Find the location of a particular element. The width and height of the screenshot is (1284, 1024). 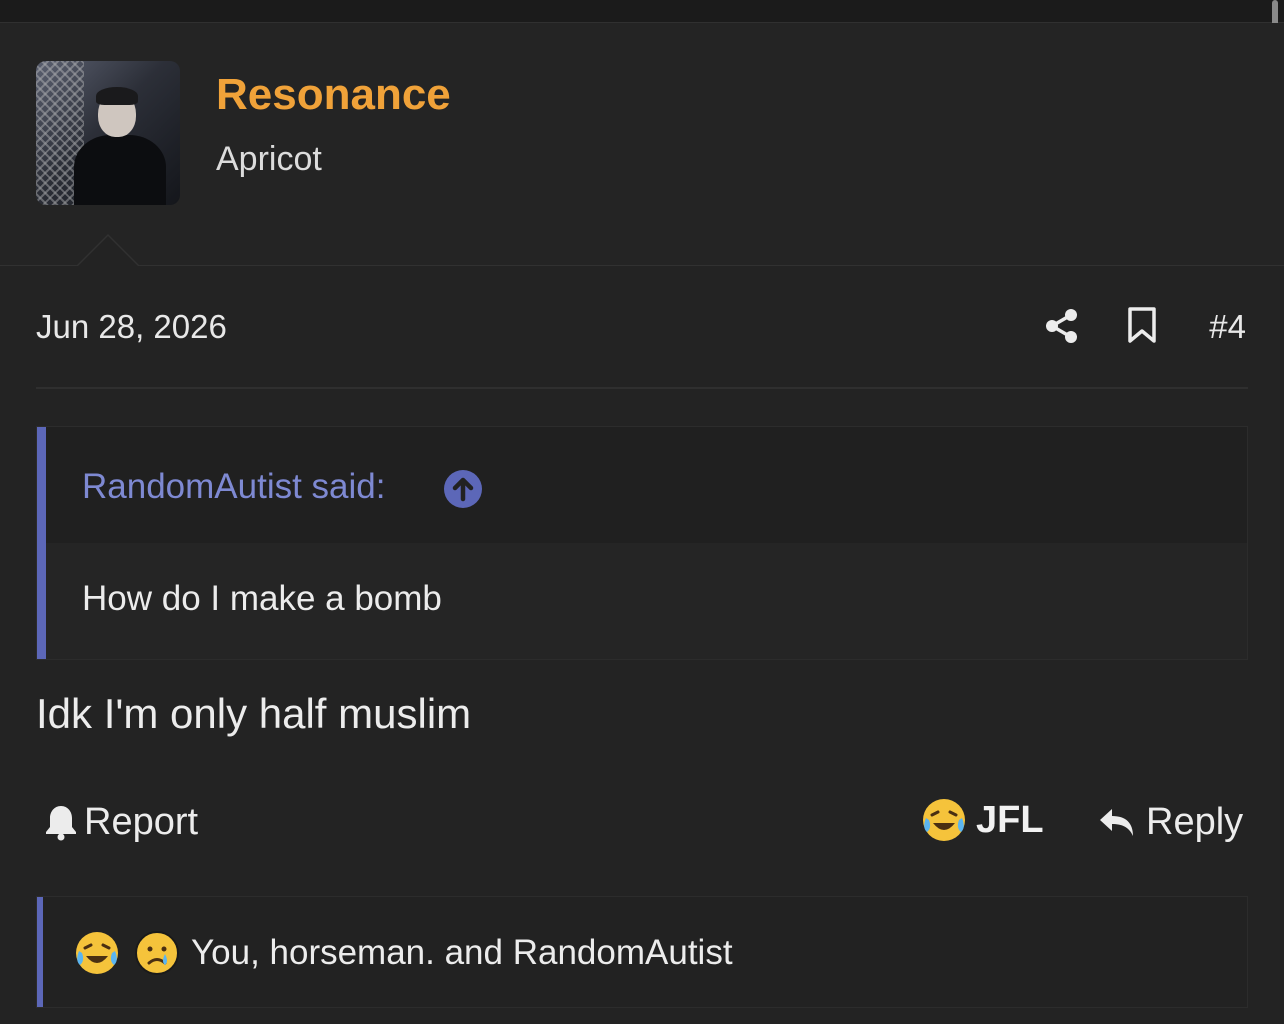

reactions-summary: You, horseman. and RandomAutist is located at coordinates (642, 952).